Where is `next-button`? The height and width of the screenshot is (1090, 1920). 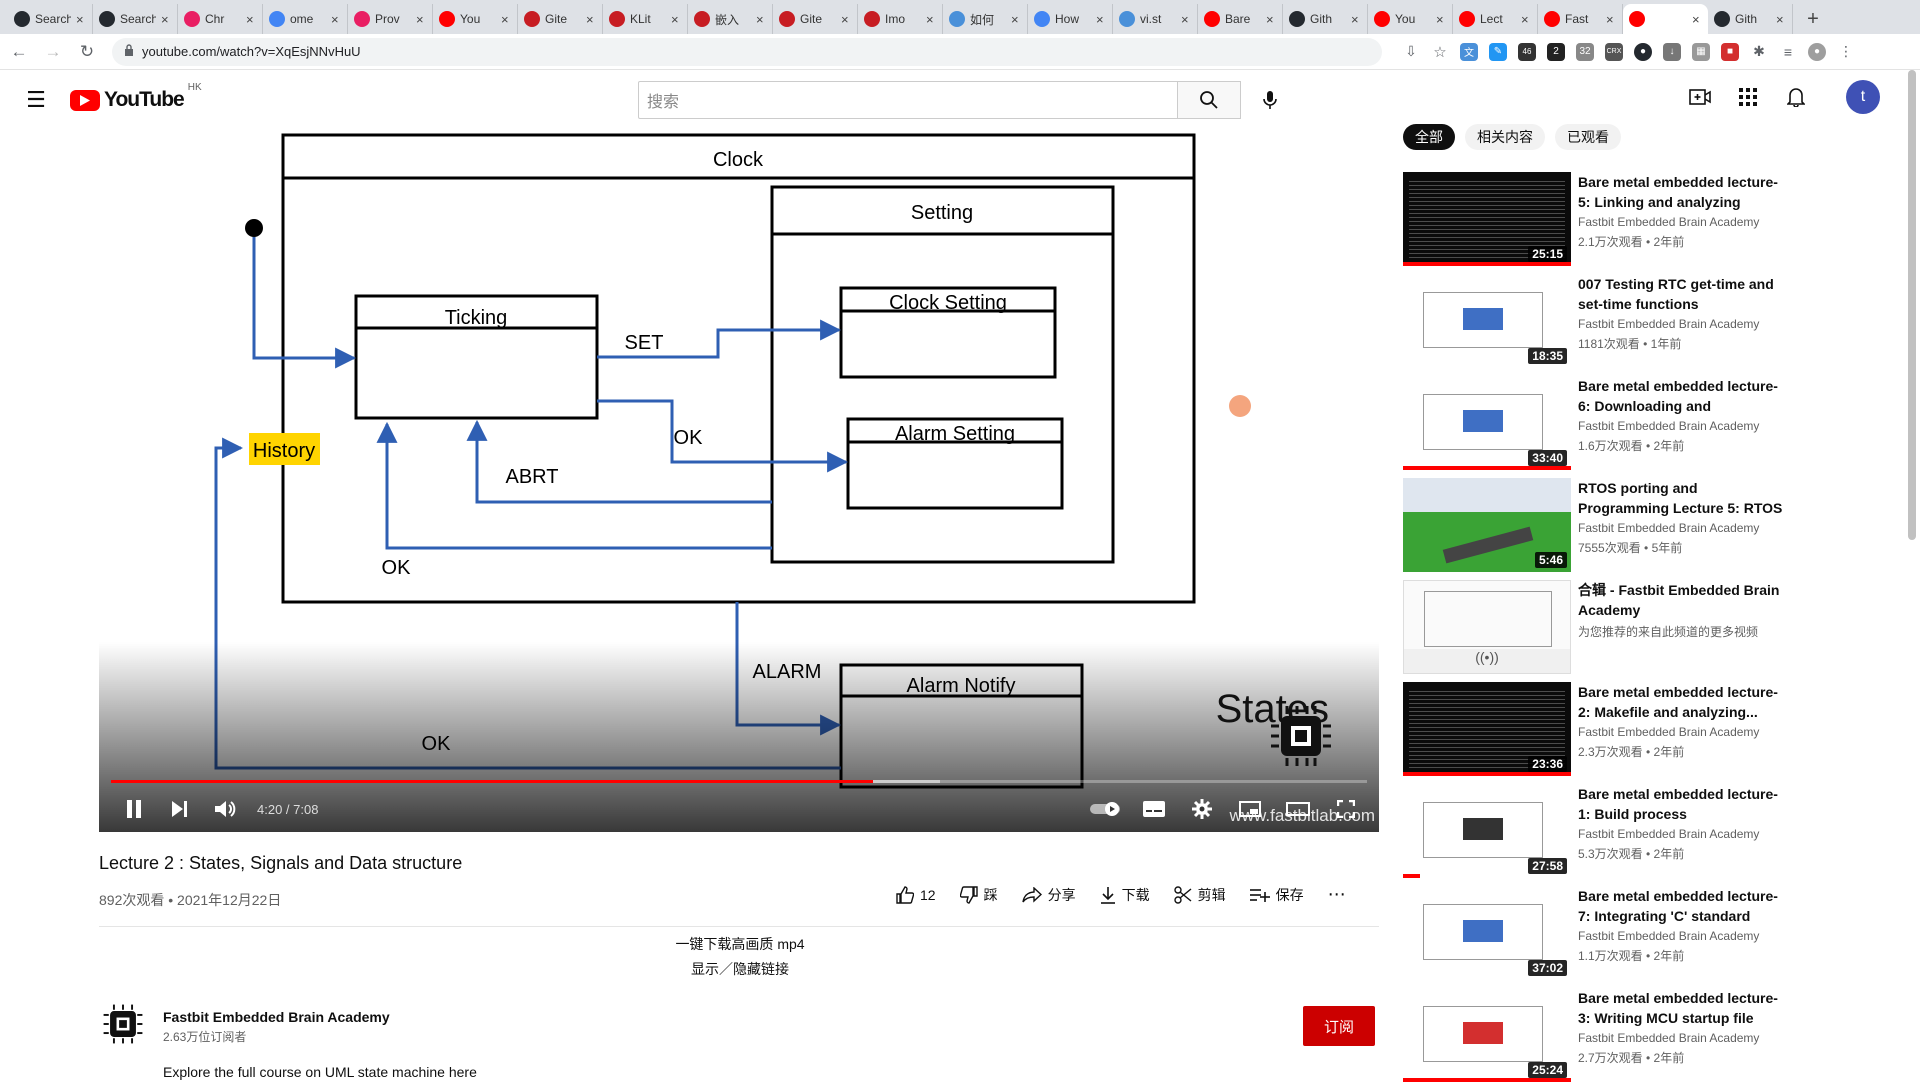 next-button is located at coordinates (180, 809).